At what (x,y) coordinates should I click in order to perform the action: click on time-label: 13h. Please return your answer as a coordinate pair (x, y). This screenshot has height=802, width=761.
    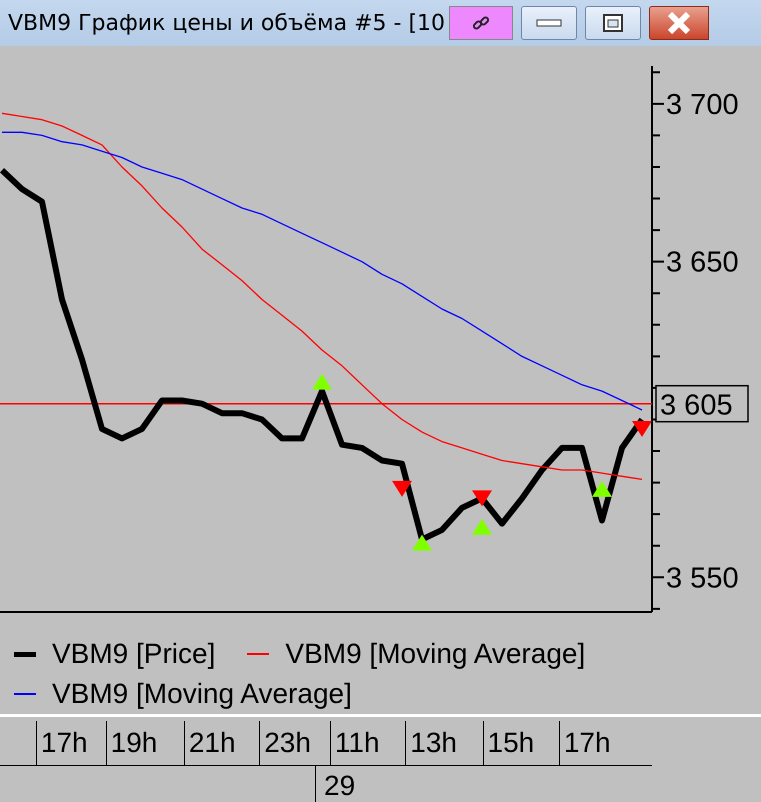
    Looking at the image, I should click on (443, 743).